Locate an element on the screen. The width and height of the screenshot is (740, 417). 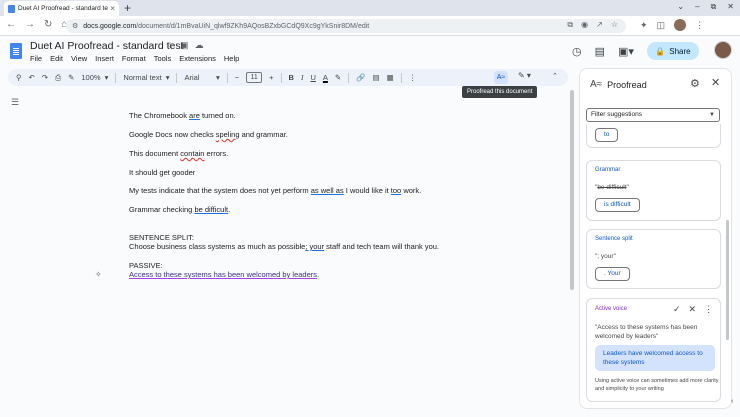
share-button: 🔒 Share is located at coordinates (672, 51).